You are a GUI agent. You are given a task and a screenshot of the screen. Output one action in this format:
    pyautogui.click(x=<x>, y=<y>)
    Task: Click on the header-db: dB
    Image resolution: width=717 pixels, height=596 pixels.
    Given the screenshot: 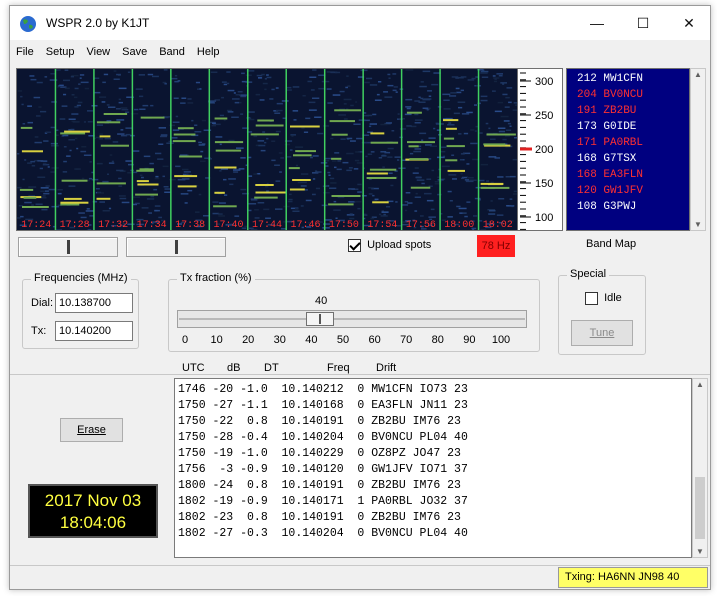 What is the action you would take?
    pyautogui.click(x=234, y=368)
    